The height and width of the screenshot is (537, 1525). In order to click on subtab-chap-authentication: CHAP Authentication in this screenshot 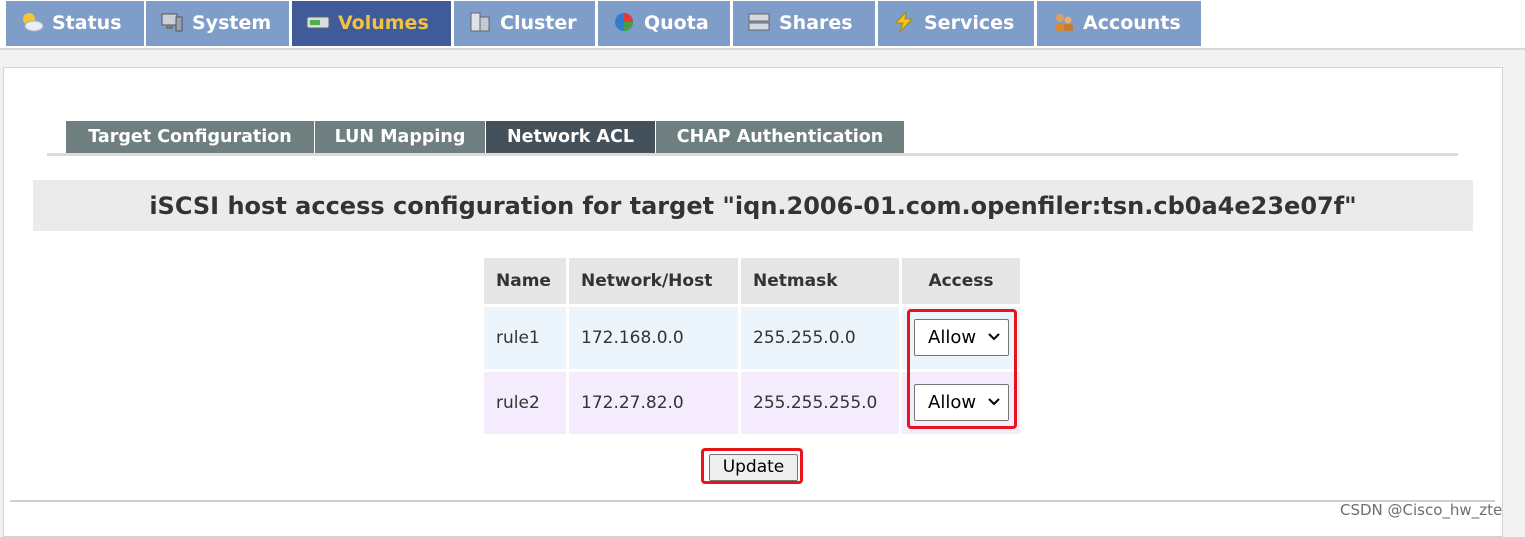, I will do `click(780, 137)`.